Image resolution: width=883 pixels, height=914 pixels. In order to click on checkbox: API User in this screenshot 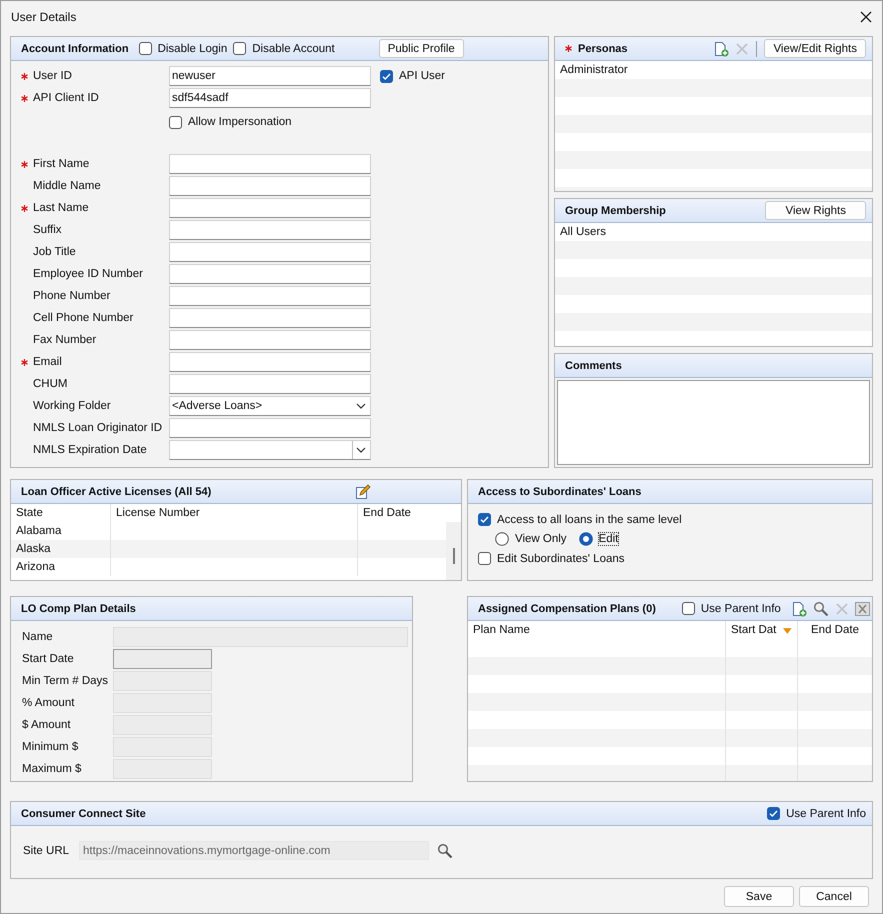, I will do `click(413, 76)`.